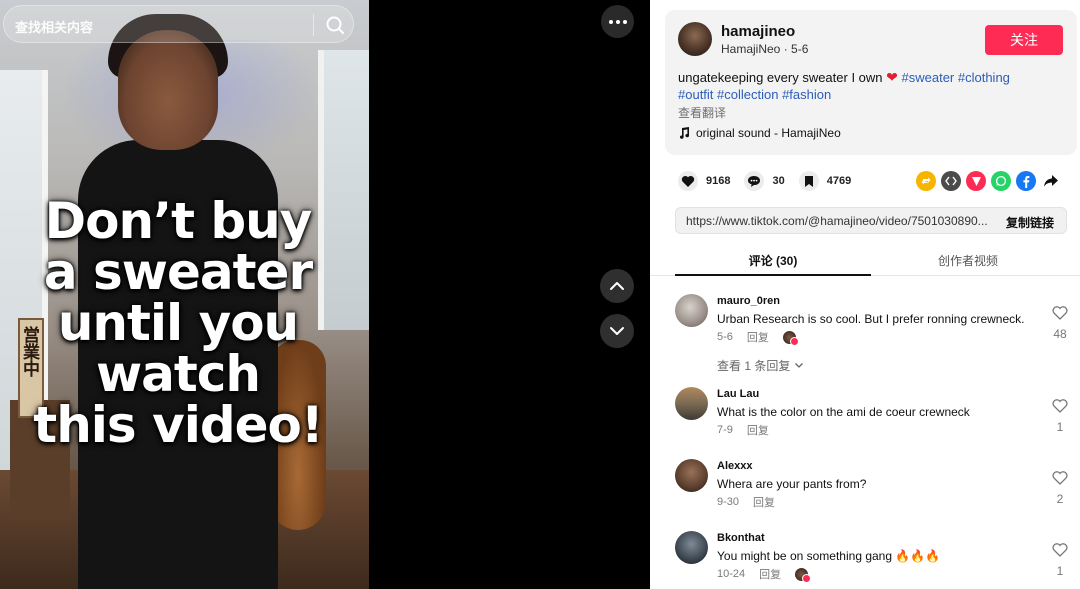  Describe the element at coordinates (178, 425) in the screenshot. I see `caption-line: this video!` at that location.